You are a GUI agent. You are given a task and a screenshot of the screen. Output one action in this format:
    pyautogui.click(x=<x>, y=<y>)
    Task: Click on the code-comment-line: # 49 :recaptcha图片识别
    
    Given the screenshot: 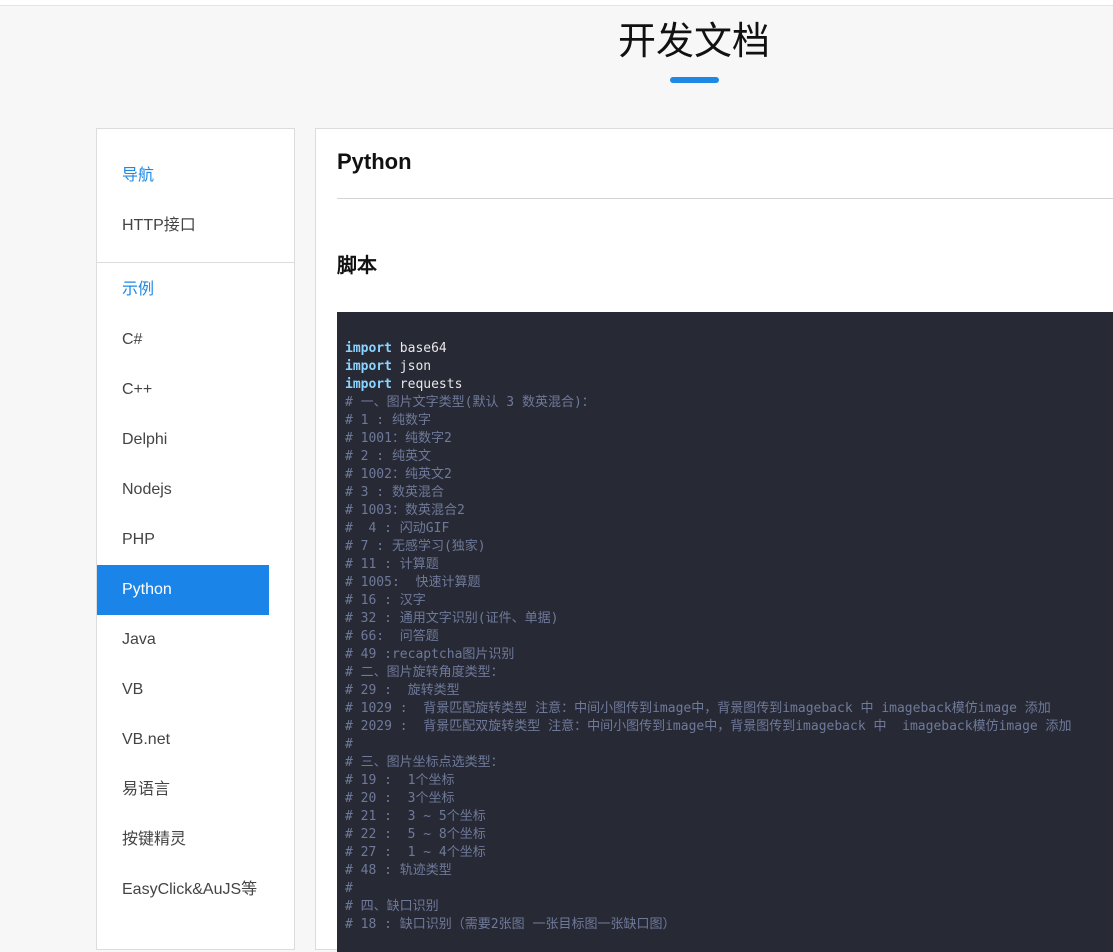 What is the action you would take?
    pyautogui.click(x=430, y=654)
    